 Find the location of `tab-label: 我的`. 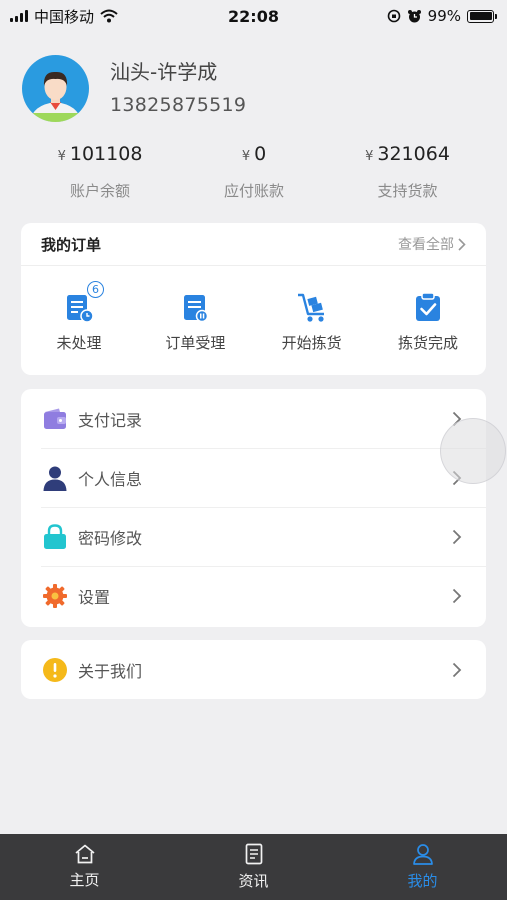

tab-label: 我的 is located at coordinates (422, 881).